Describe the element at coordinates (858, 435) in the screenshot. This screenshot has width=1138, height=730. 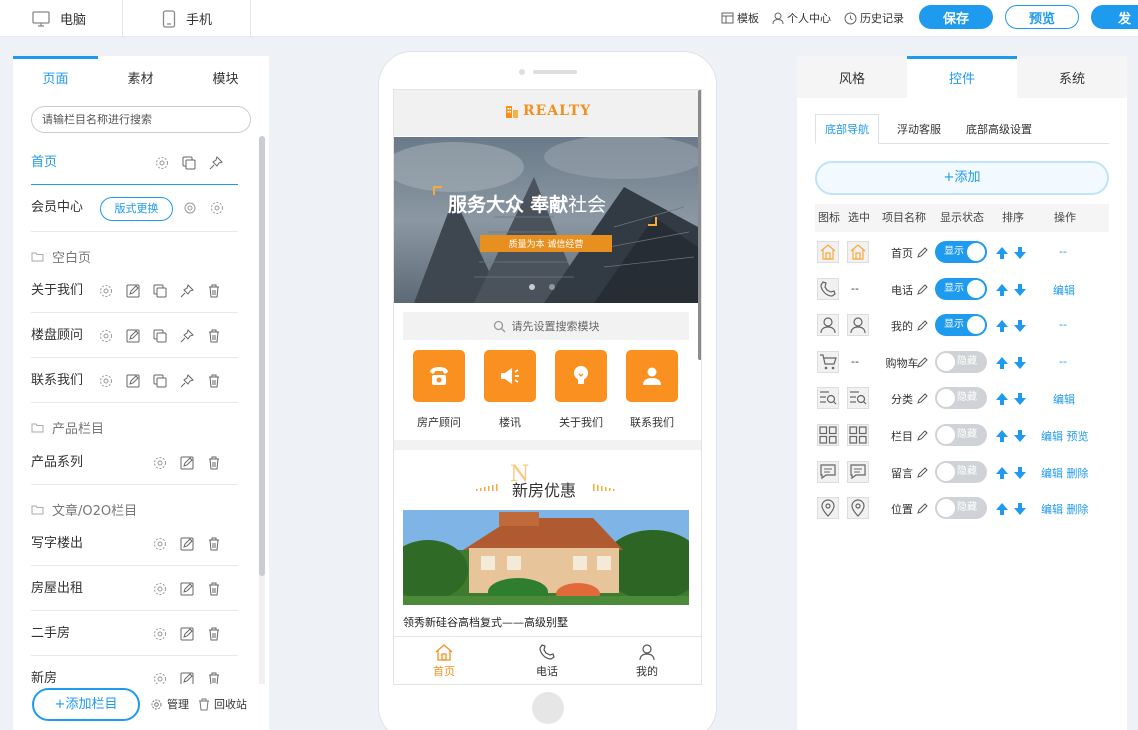
I see `grid-selected-icon` at that location.